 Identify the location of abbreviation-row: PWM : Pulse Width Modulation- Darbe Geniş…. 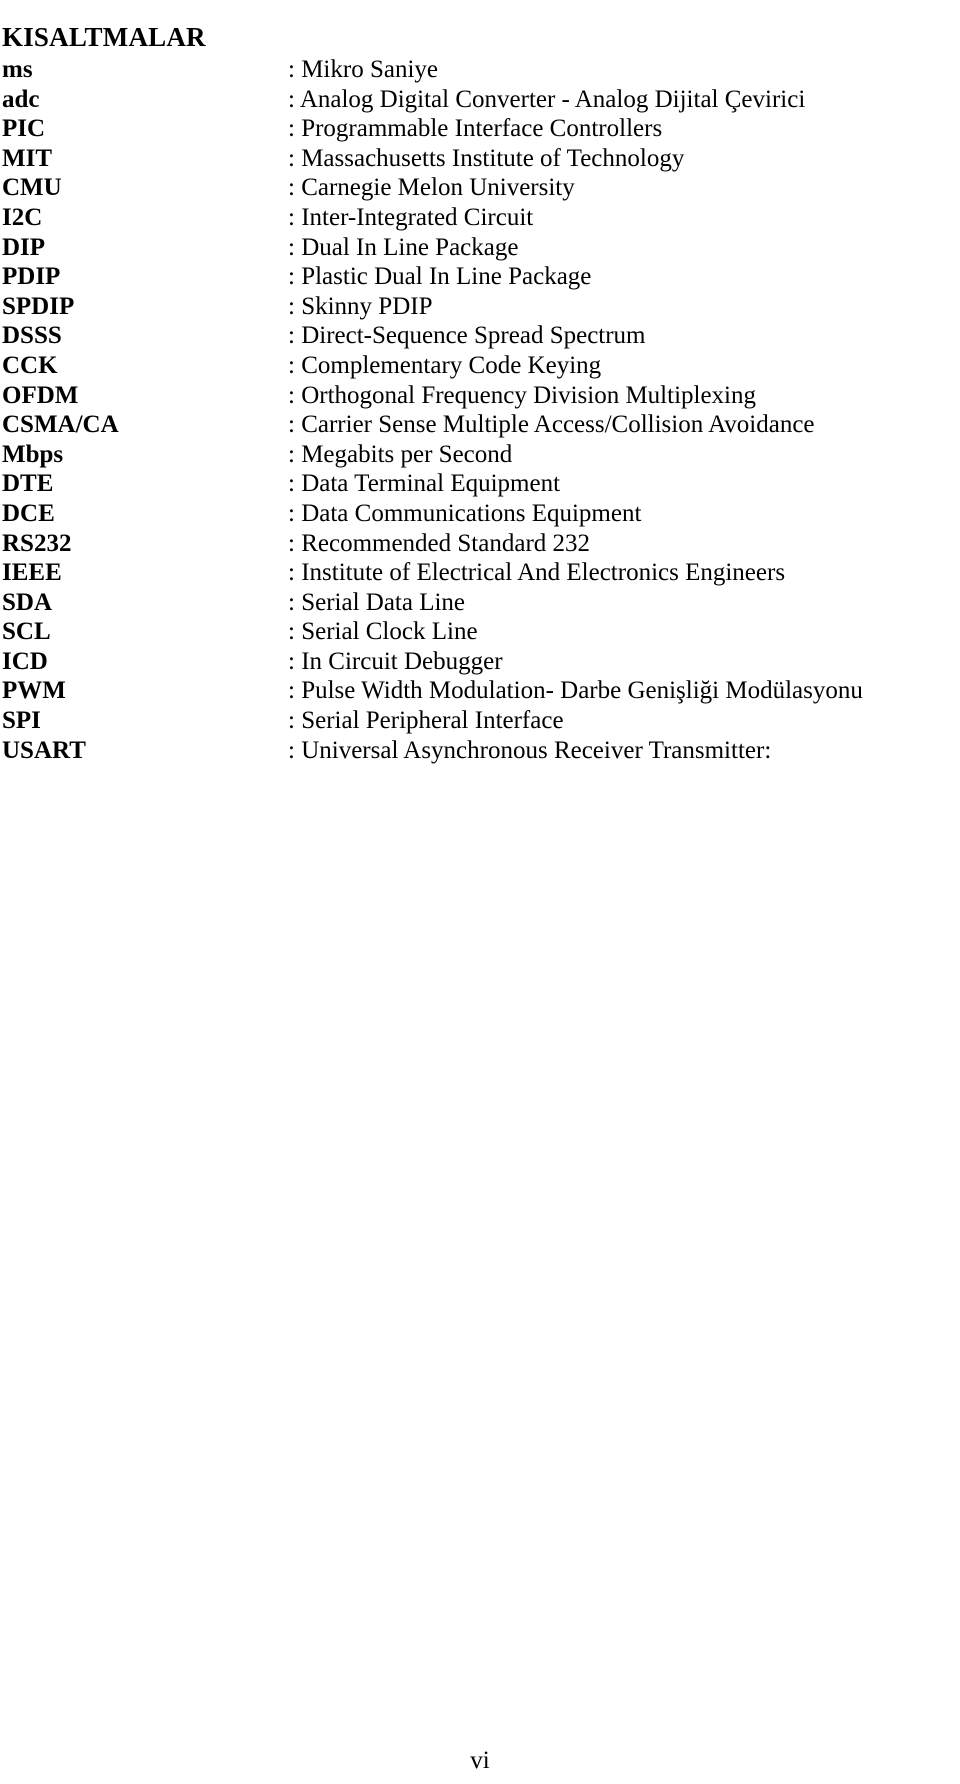
(480, 691).